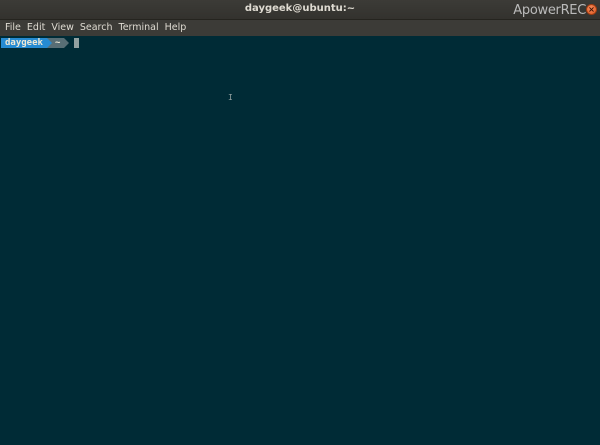  Describe the element at coordinates (549, 10) in the screenshot. I see `recorder-watermark: ApowerREC` at that location.